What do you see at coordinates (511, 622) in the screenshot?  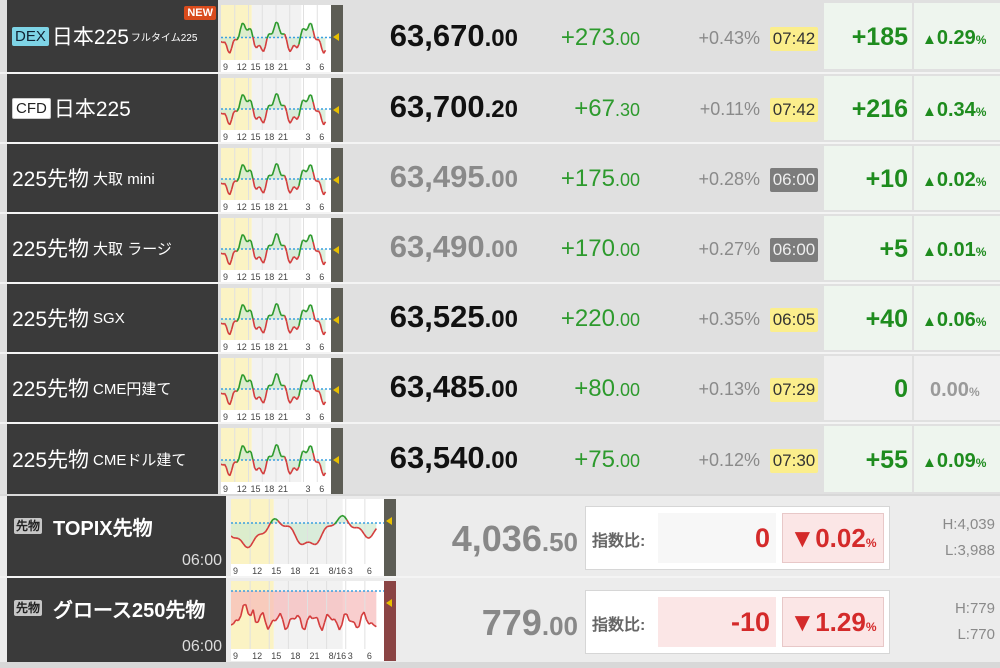 I see `price-integer: 779` at bounding box center [511, 622].